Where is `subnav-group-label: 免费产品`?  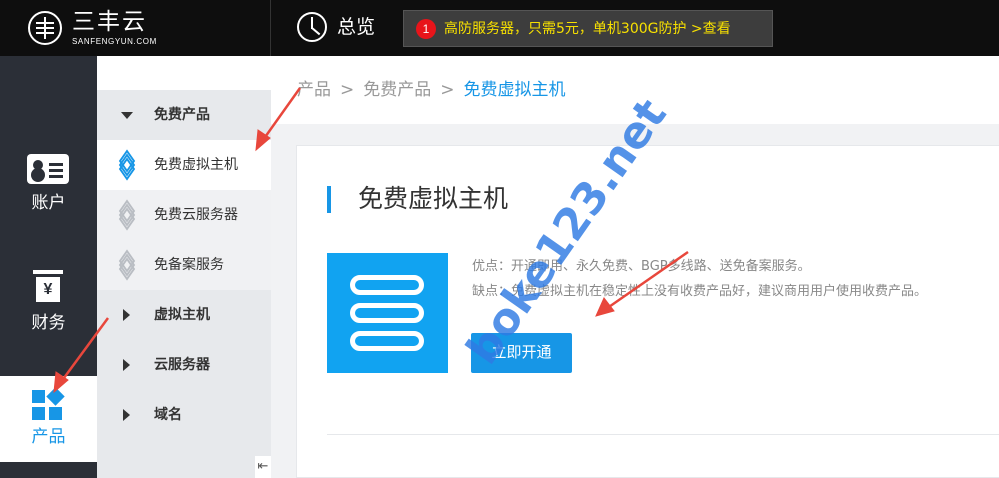 subnav-group-label: 免费产品 is located at coordinates (182, 115).